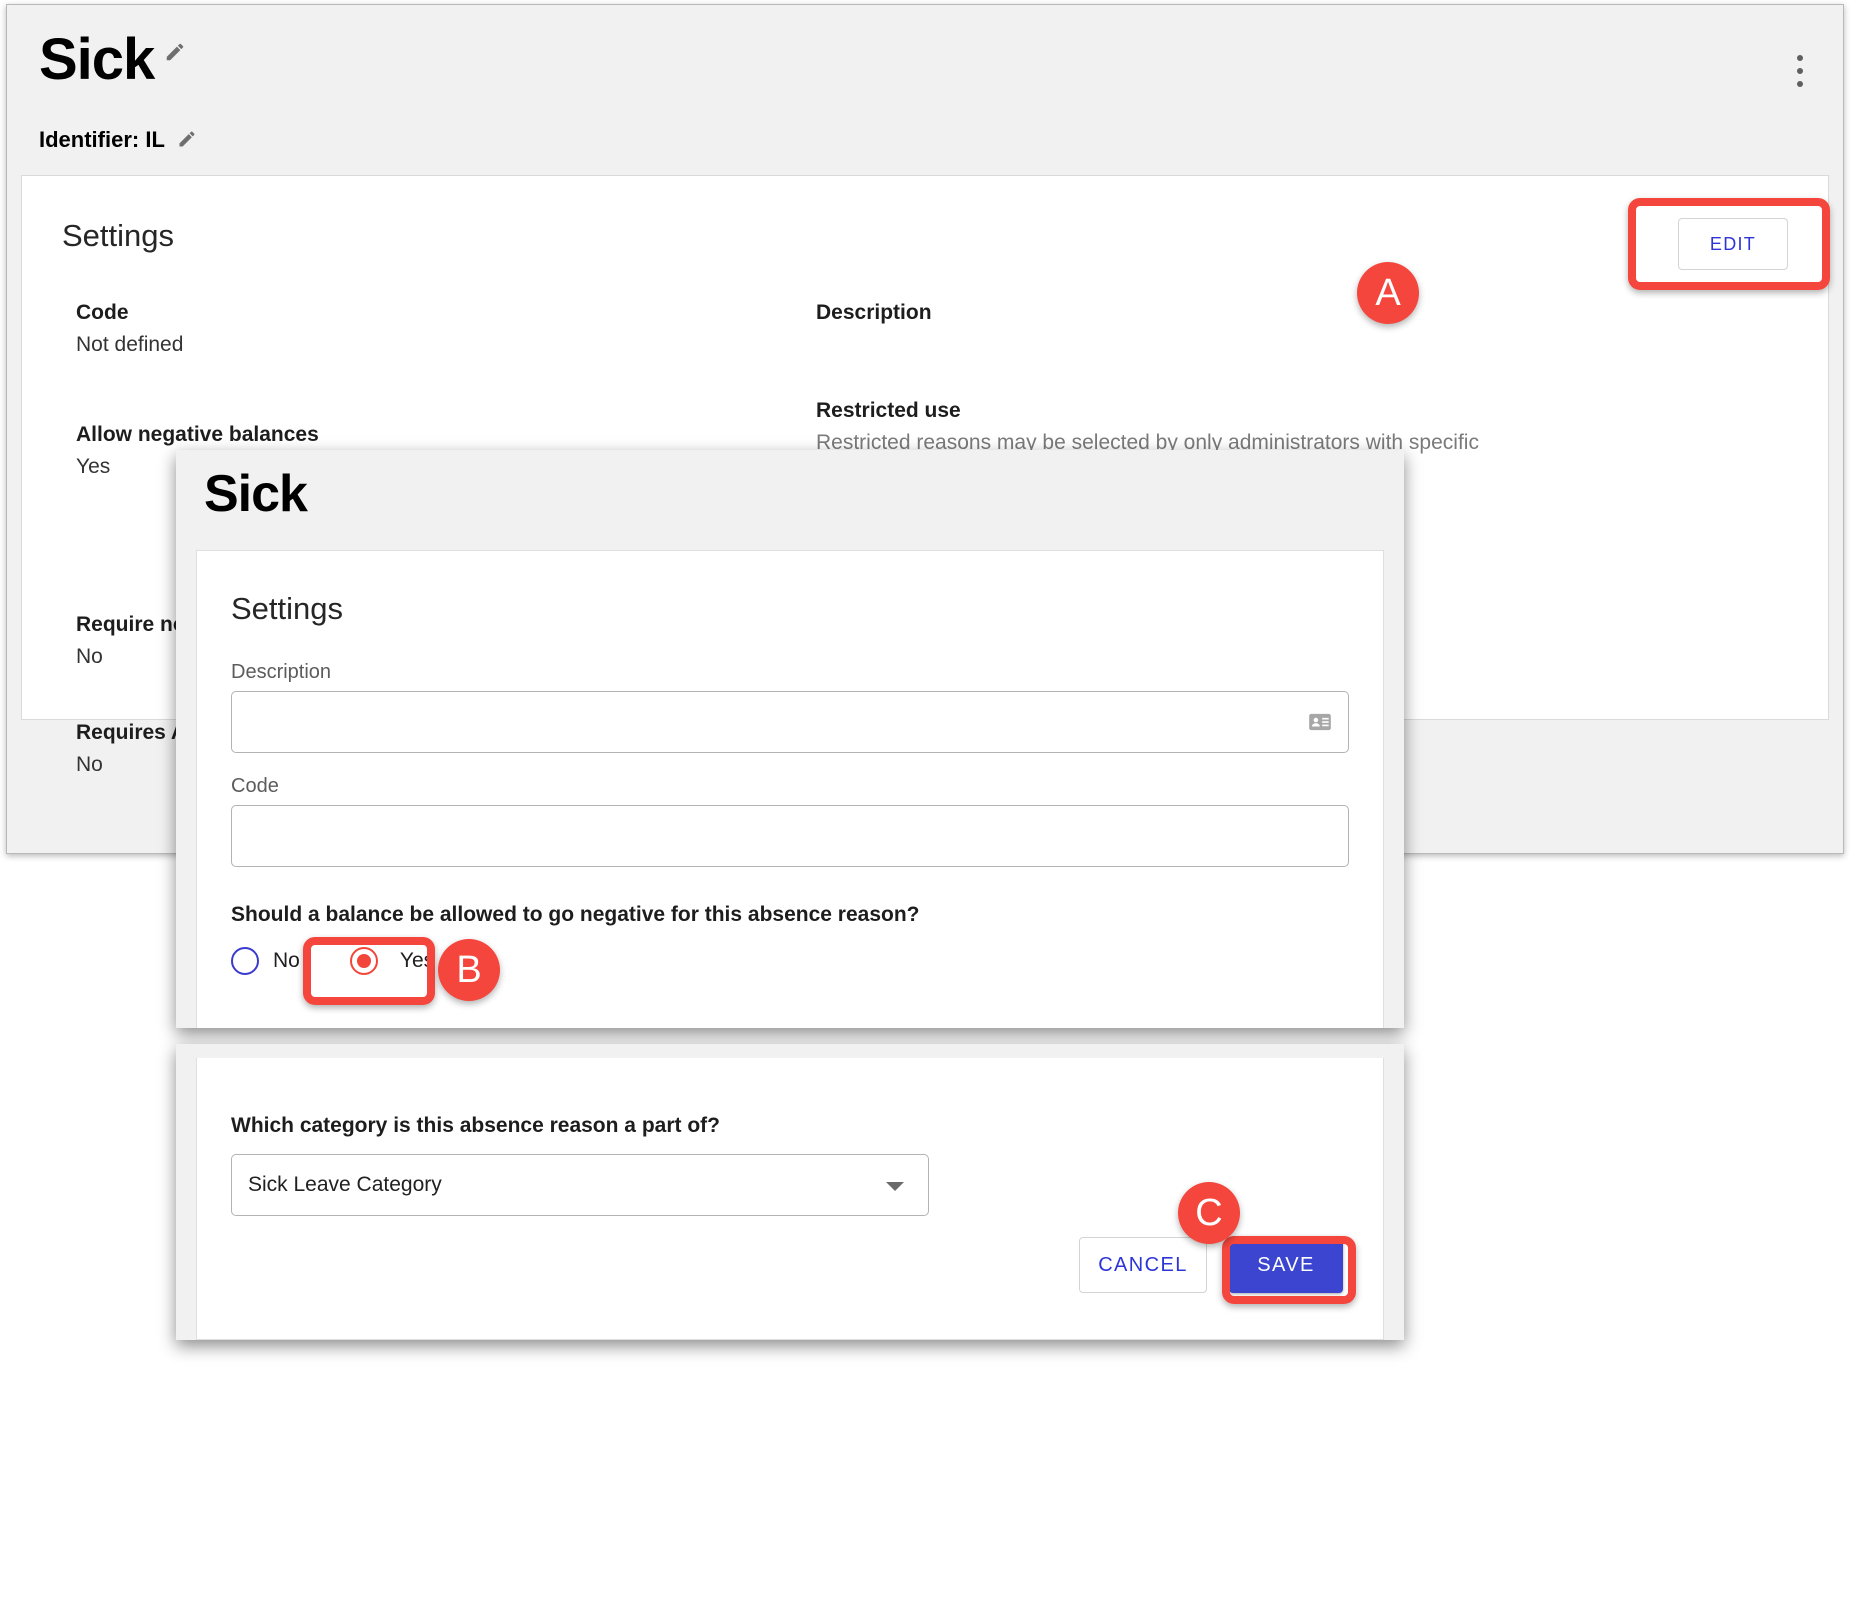  What do you see at coordinates (130, 344) in the screenshot?
I see `field-value: Not defined` at bounding box center [130, 344].